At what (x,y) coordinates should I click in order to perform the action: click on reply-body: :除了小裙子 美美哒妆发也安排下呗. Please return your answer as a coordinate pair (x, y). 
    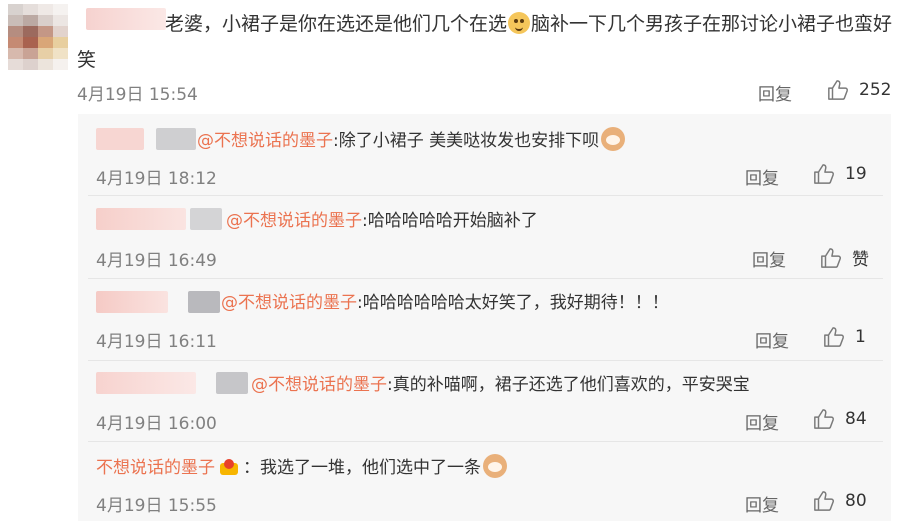
    Looking at the image, I should click on (466, 141).